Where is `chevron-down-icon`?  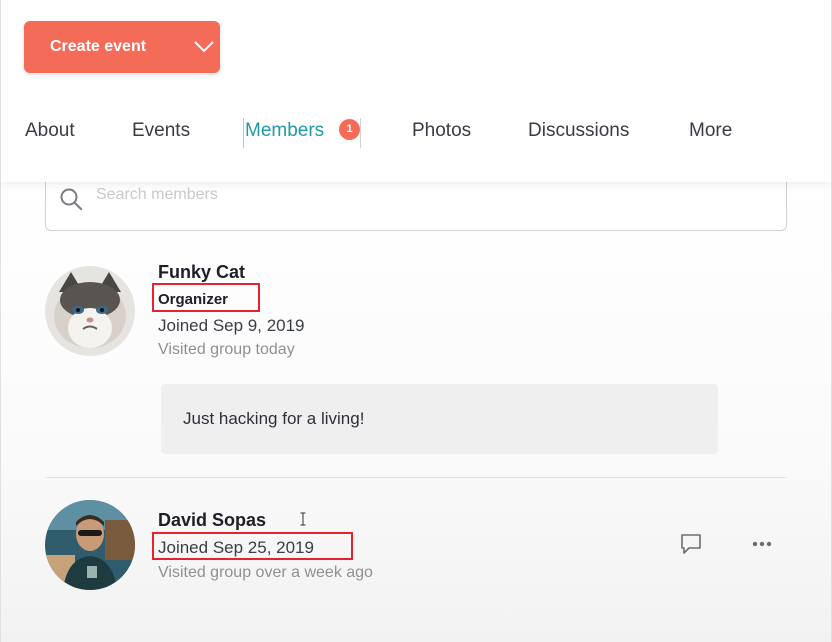 chevron-down-icon is located at coordinates (204, 47).